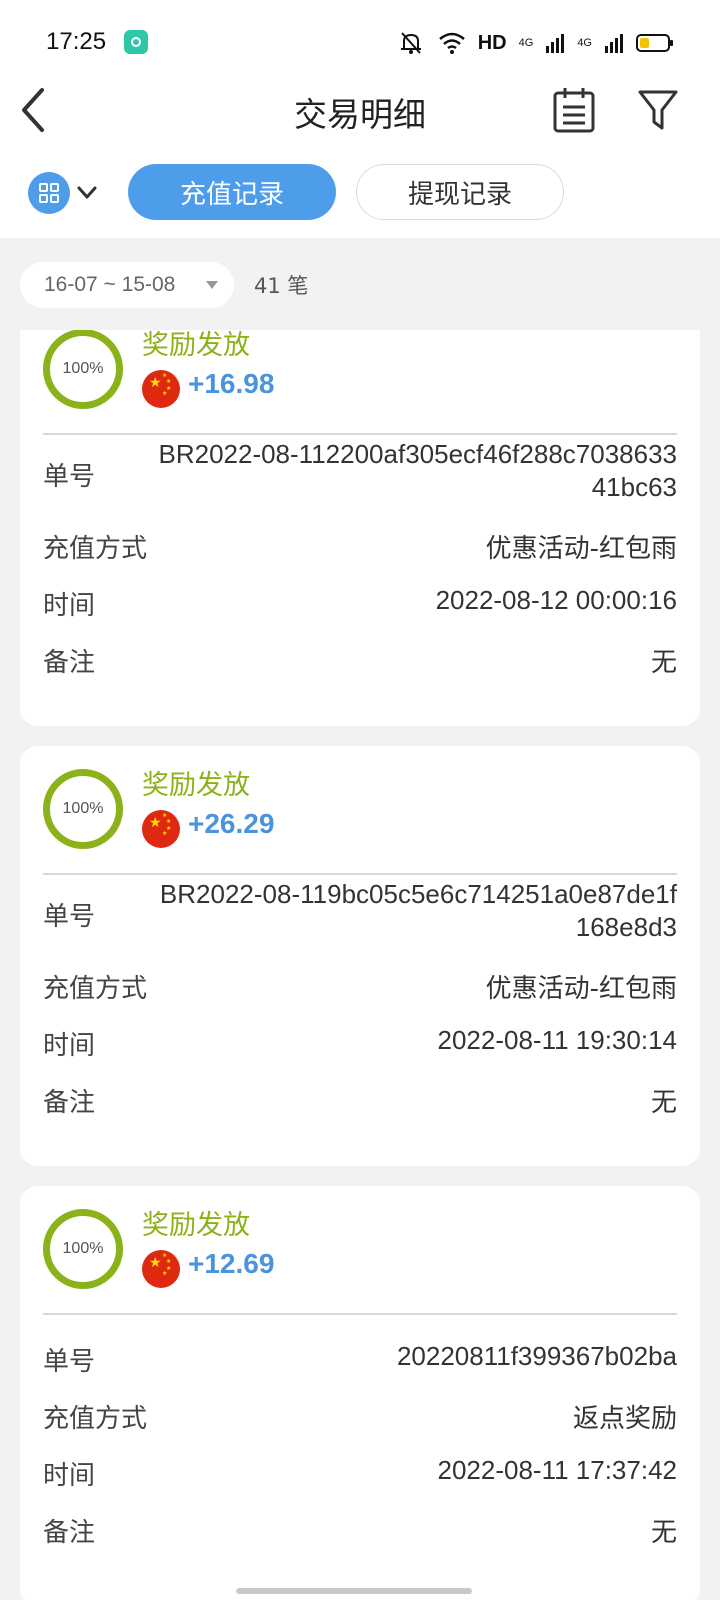  Describe the element at coordinates (654, 43) in the screenshot. I see `battery-icon` at that location.